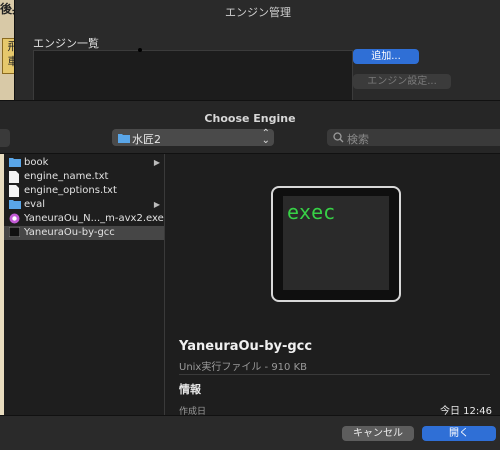  I want to click on file-row-selected: YaneuraOu-by-gcc, so click(84, 233).